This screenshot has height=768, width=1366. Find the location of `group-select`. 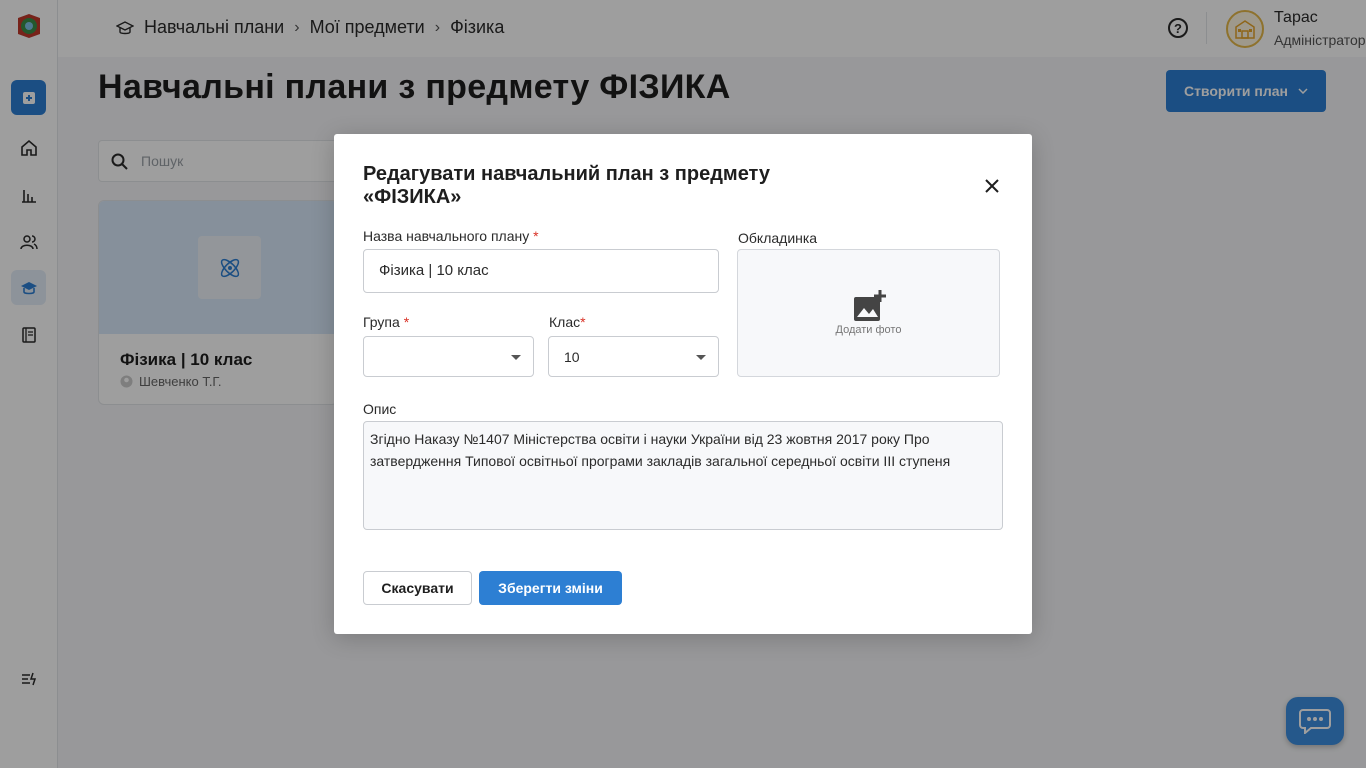

group-select is located at coordinates (448, 356).